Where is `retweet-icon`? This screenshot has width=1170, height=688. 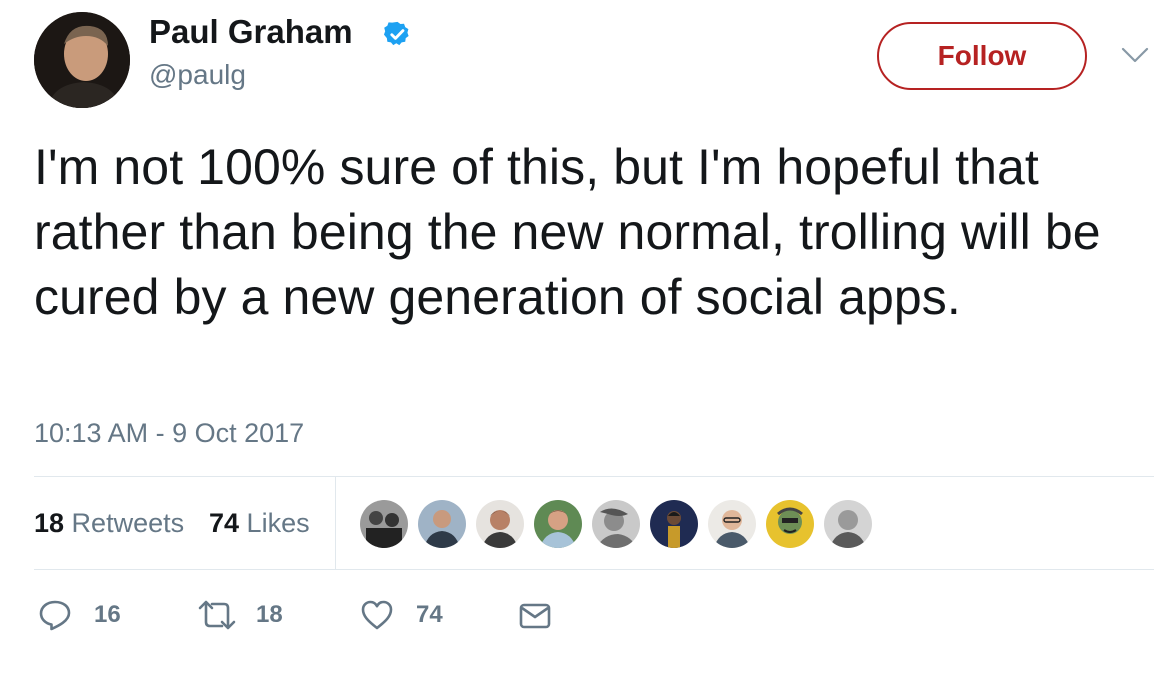 retweet-icon is located at coordinates (217, 615).